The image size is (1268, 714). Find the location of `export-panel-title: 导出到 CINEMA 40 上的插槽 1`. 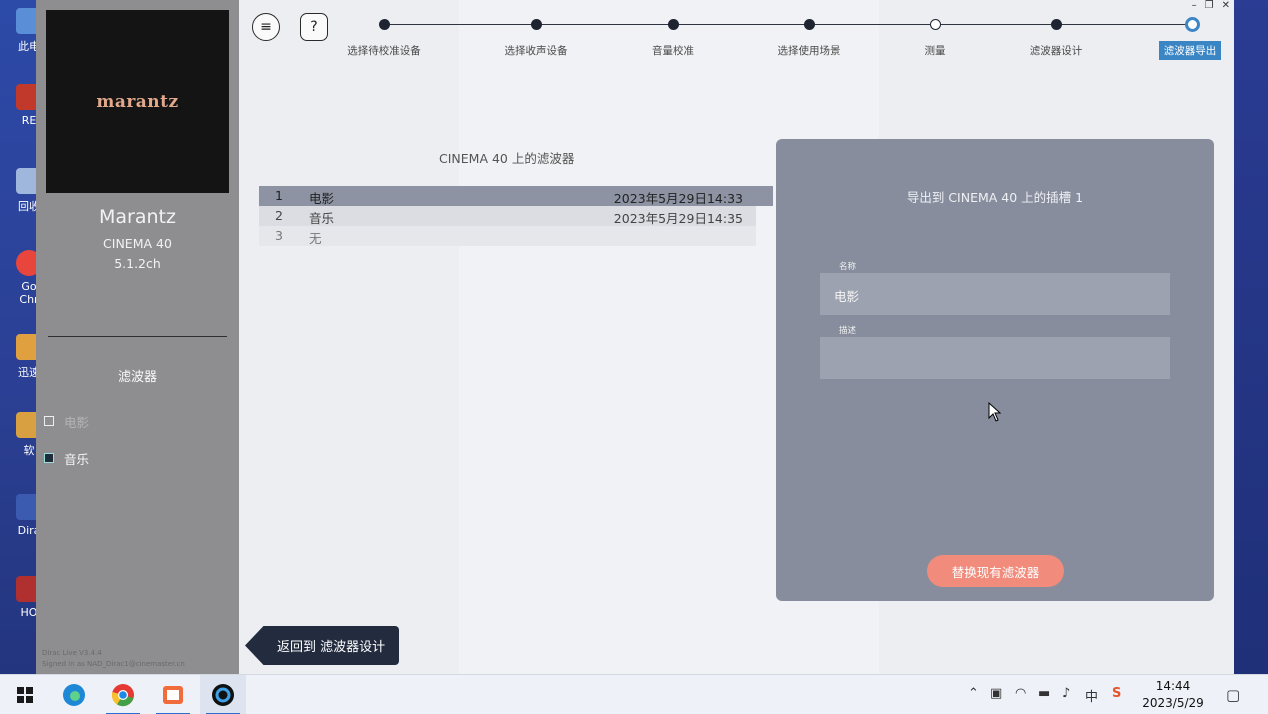

export-panel-title: 导出到 CINEMA 40 上的插槽 1 is located at coordinates (995, 197).